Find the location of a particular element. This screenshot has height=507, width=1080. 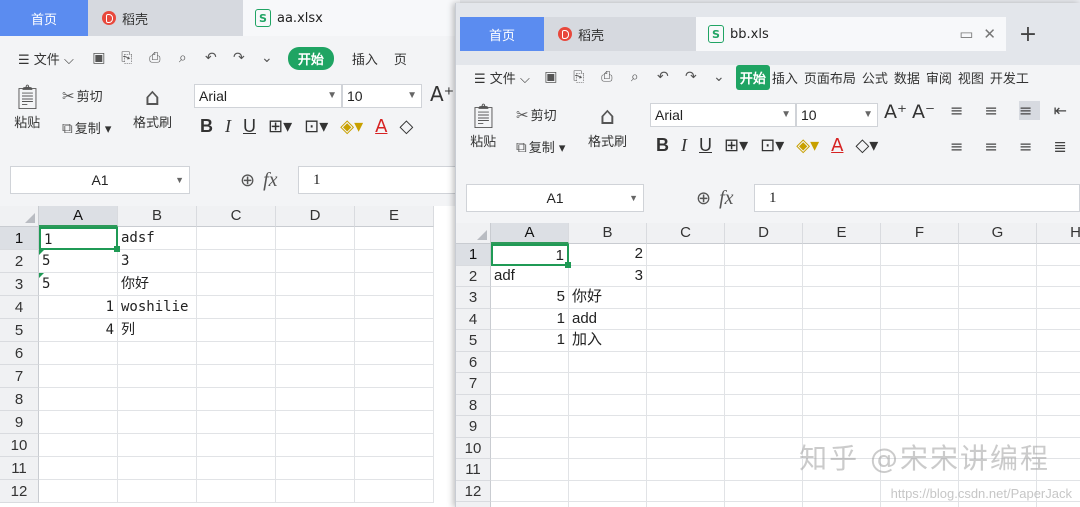

cell-g4 is located at coordinates (998, 319).